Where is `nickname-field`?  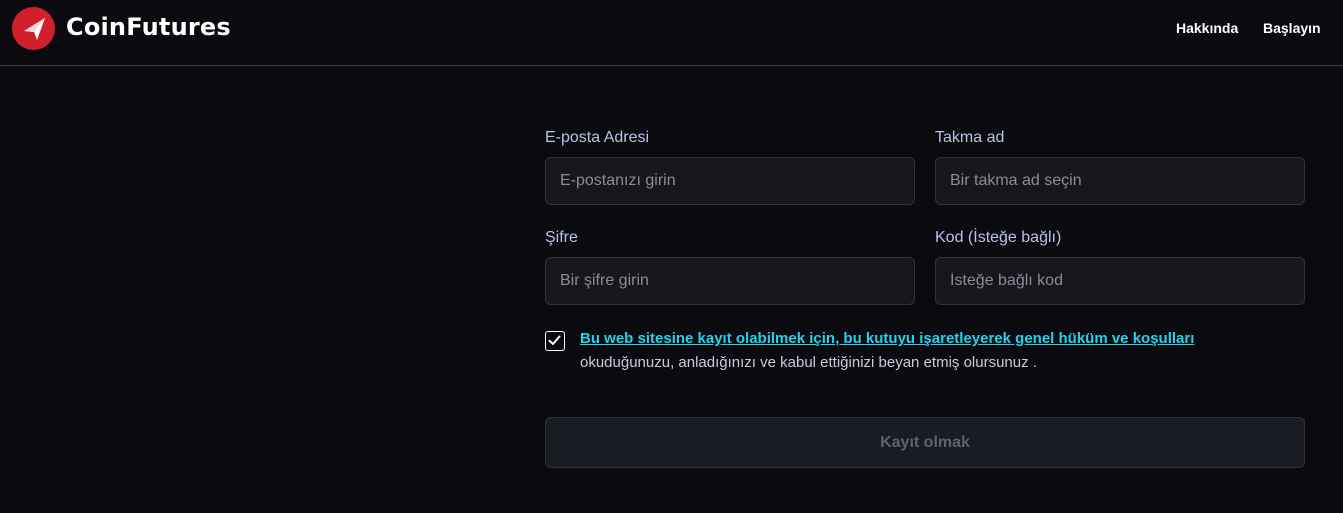
nickname-field is located at coordinates (1120, 181).